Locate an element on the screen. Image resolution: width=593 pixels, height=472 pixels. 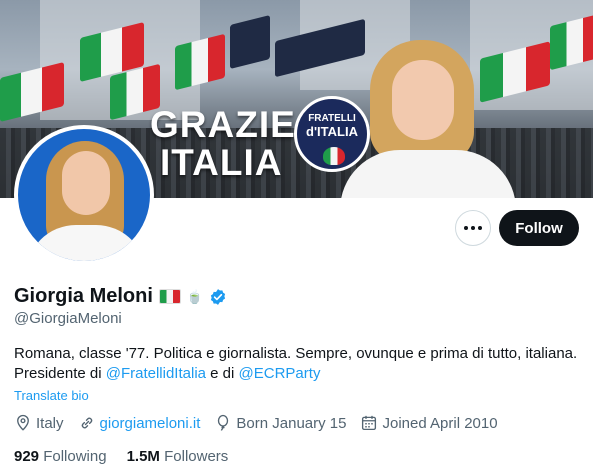
following-count: 929 is located at coordinates (27, 456).